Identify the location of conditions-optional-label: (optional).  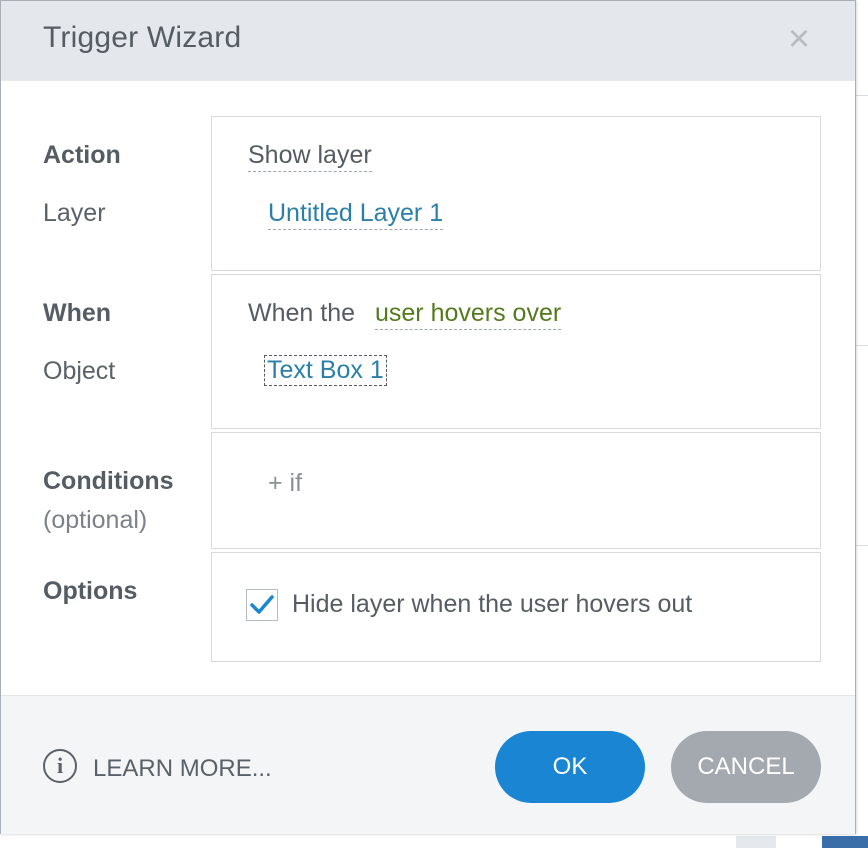
(95, 520).